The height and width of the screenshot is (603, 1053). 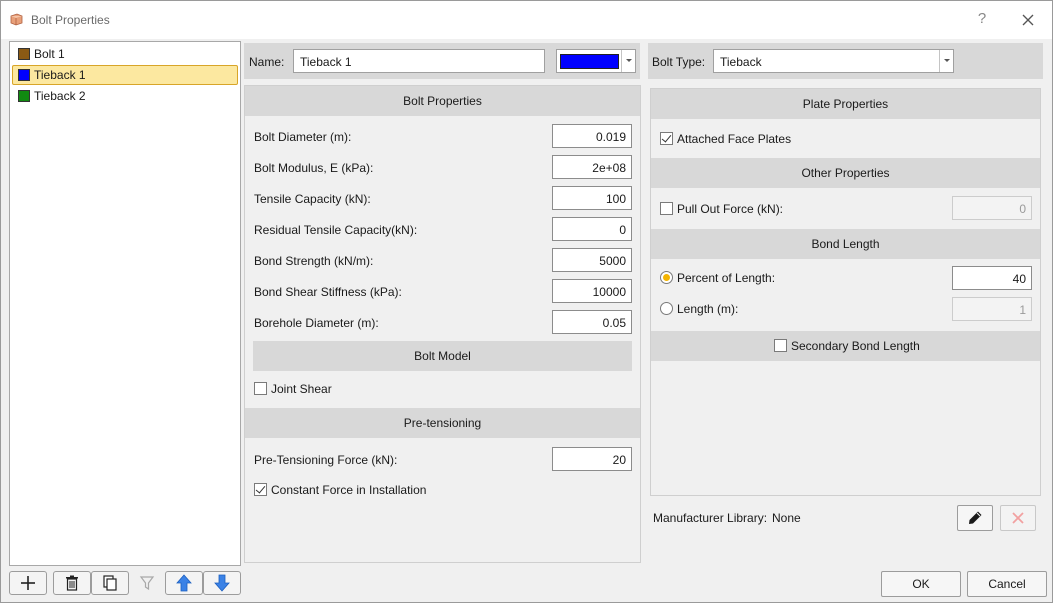 I want to click on edit-library-button, so click(x=975, y=518).